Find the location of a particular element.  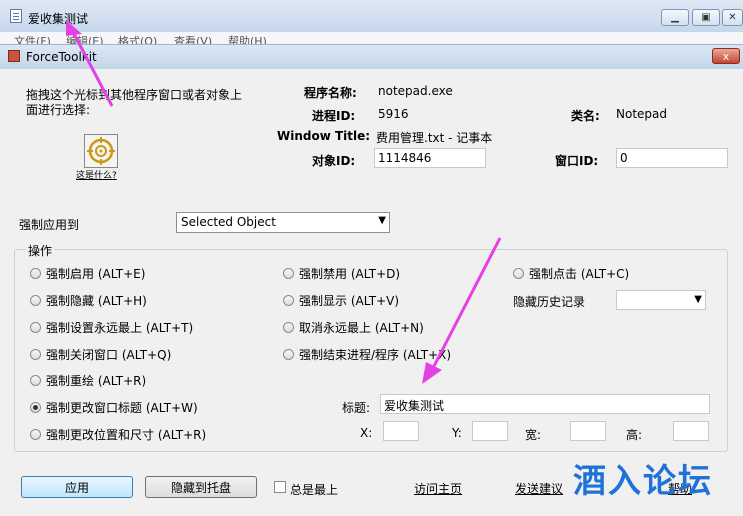

close-icon: ✕ is located at coordinates (732, 17).